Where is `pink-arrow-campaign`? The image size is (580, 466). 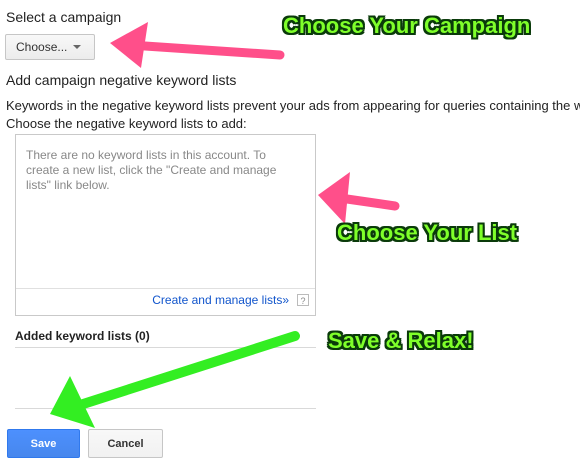 pink-arrow-campaign is located at coordinates (197, 45).